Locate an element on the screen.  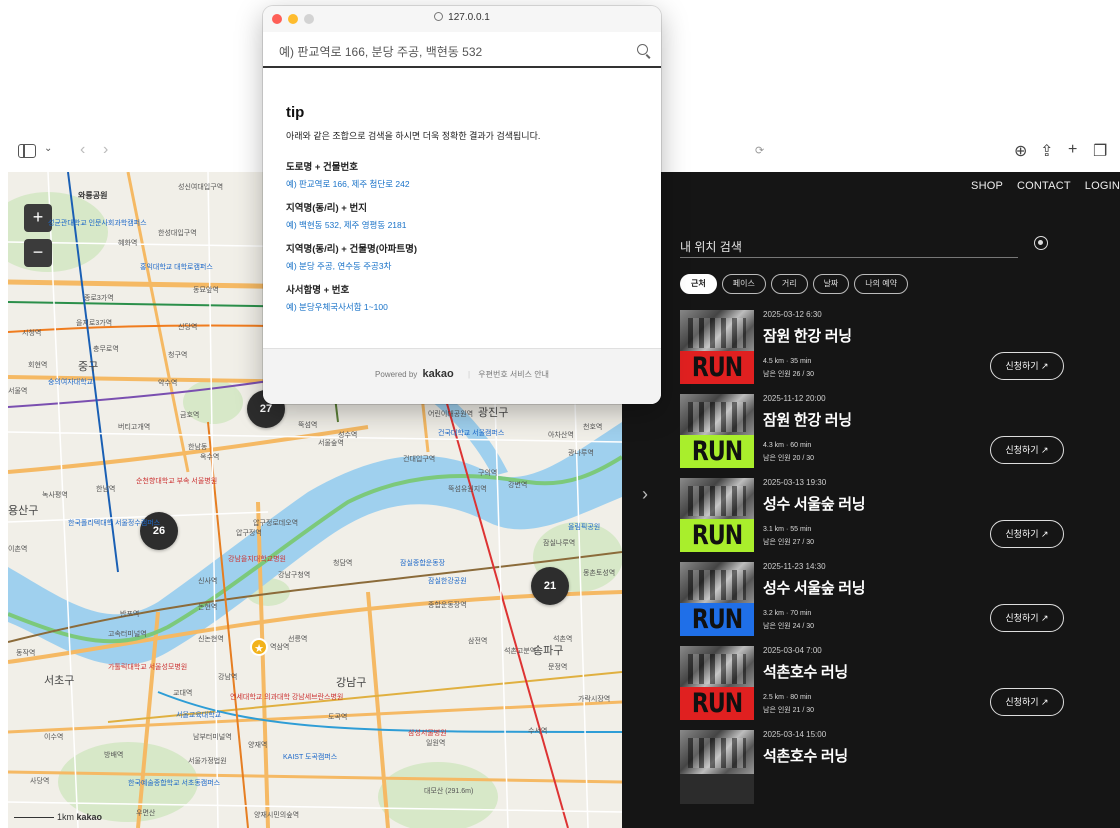
run-meta: 2.5 km · 80 min is located at coordinates (787, 697).